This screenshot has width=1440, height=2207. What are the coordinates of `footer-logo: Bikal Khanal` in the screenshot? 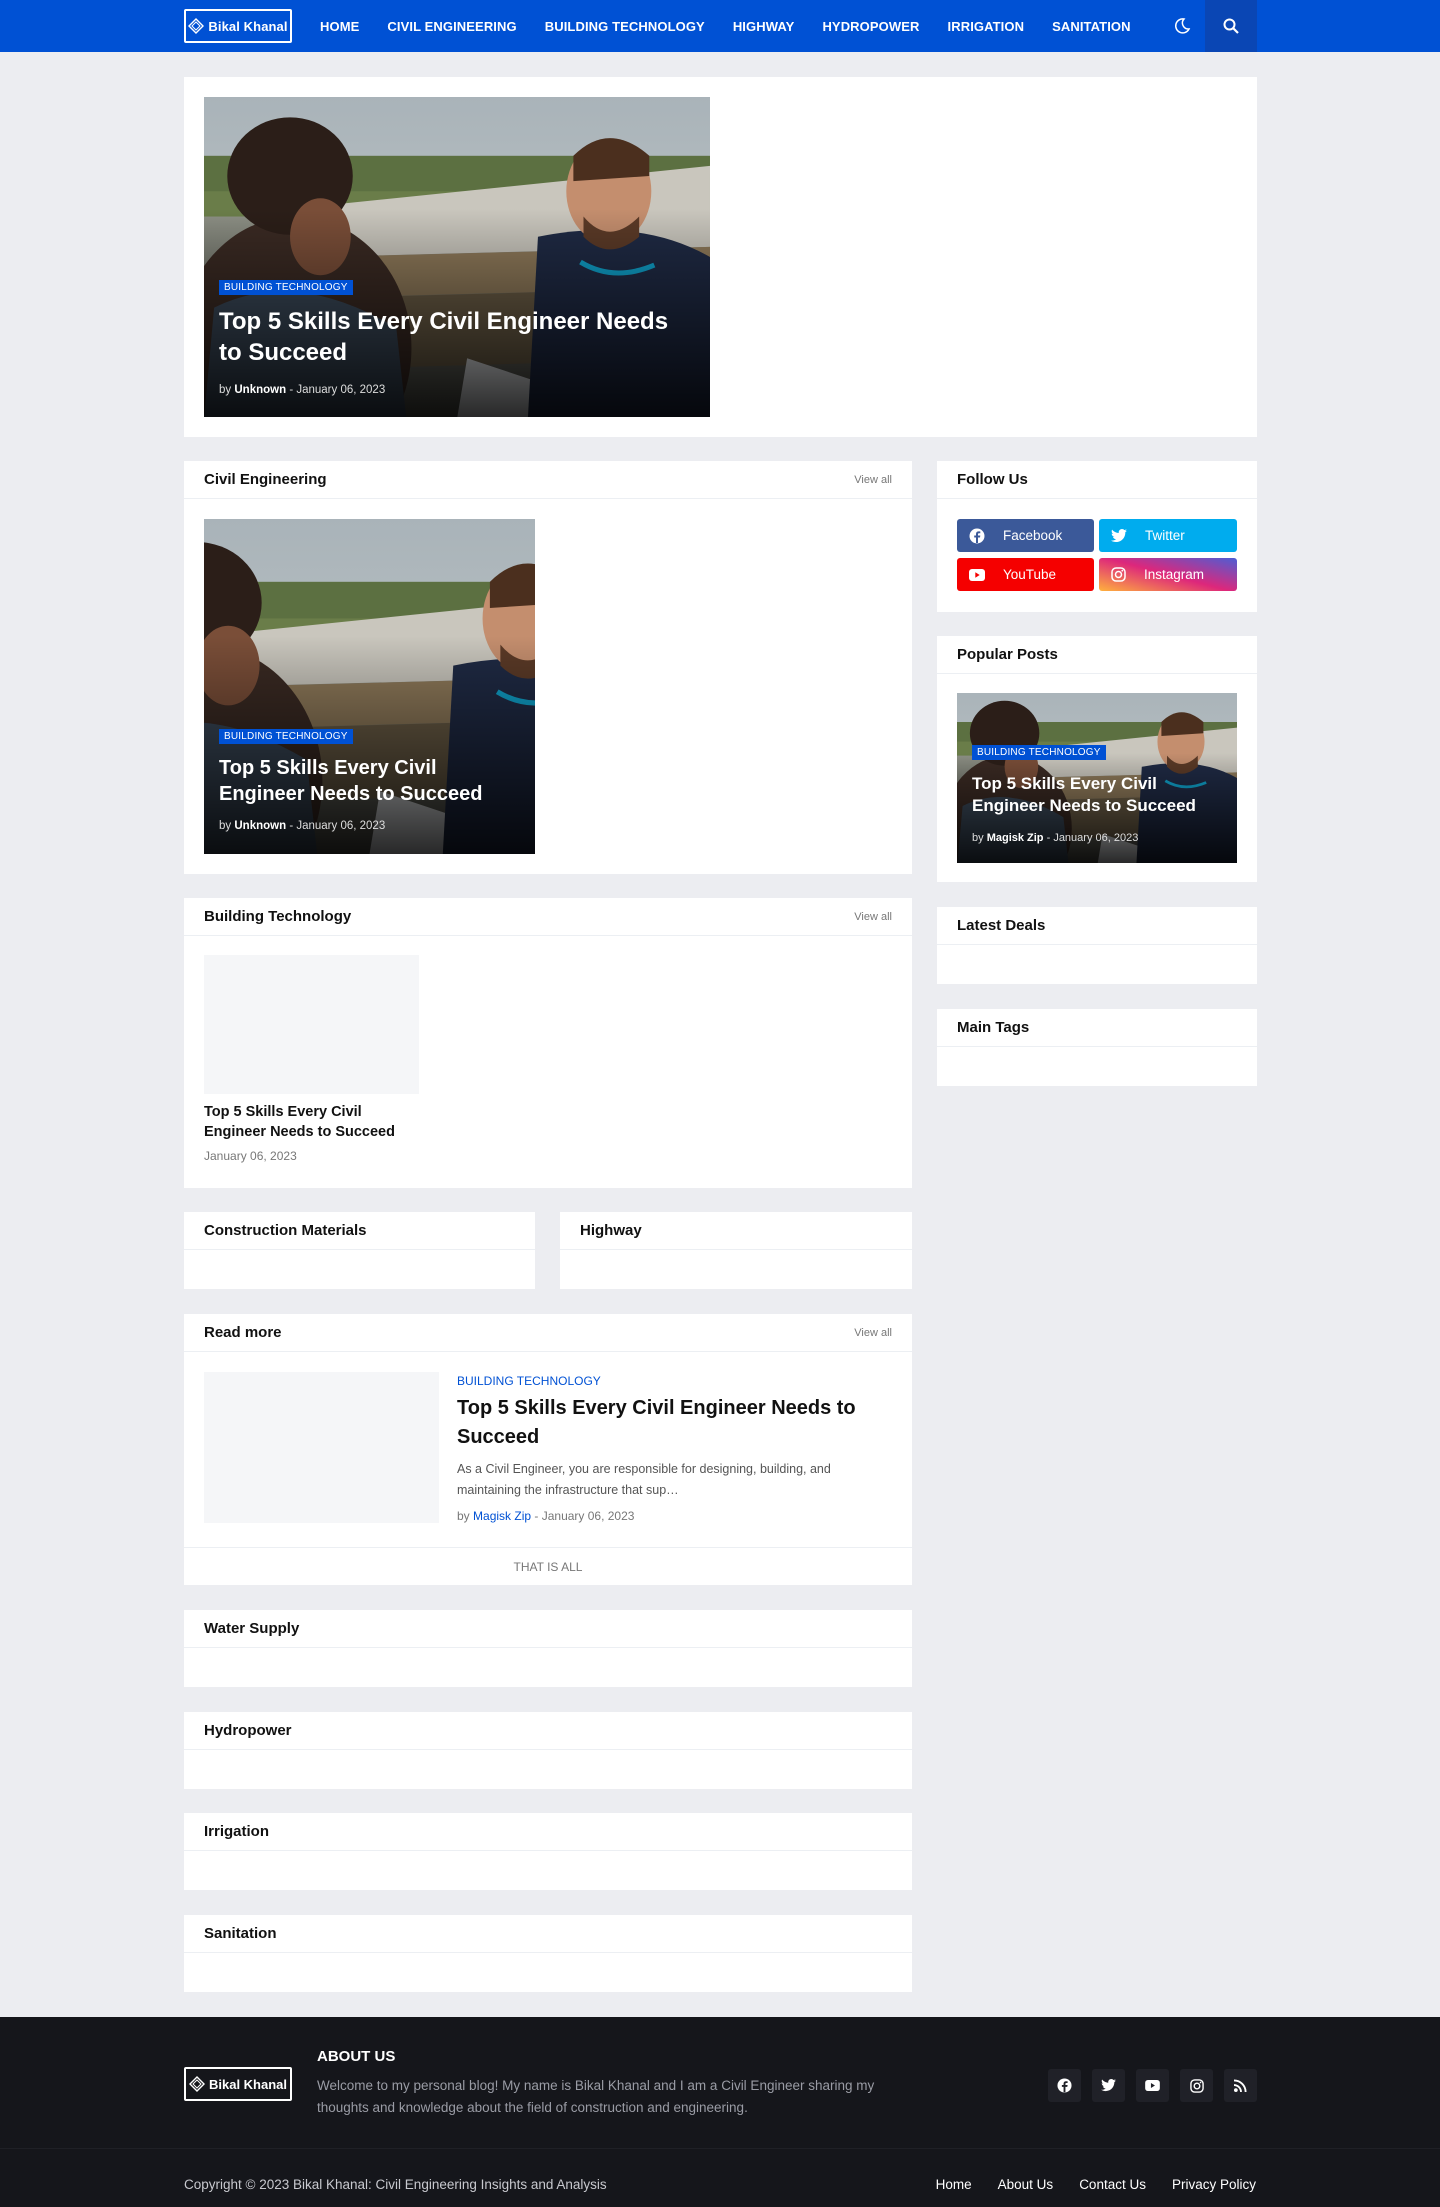 It's located at (238, 2084).